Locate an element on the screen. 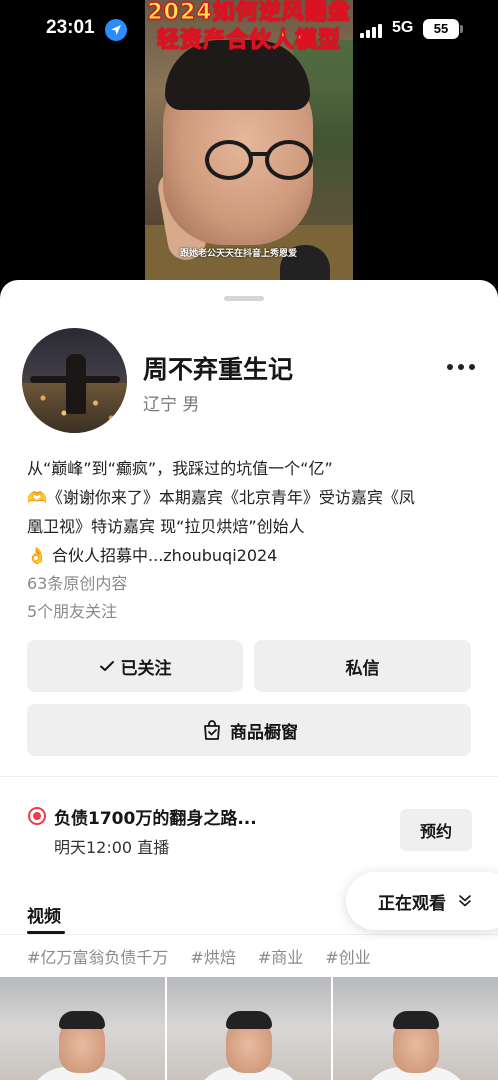 The height and width of the screenshot is (1080, 498). message-label: 私信 is located at coordinates (362, 668).